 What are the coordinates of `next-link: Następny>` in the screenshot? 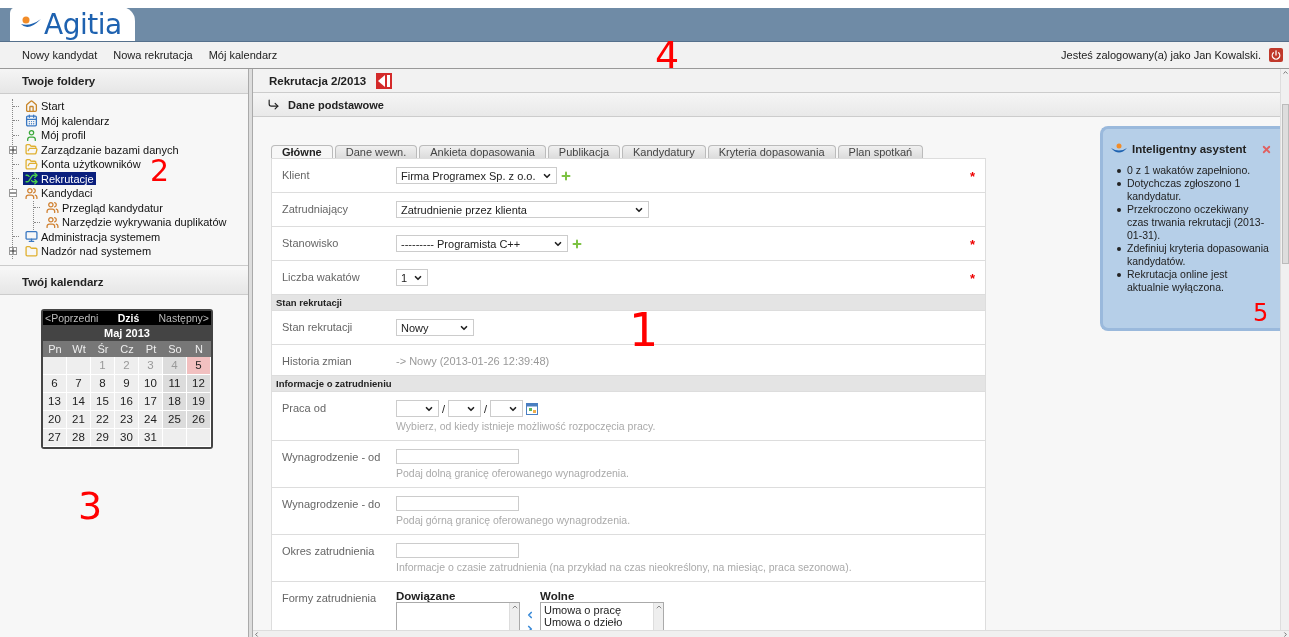 It's located at (183, 318).